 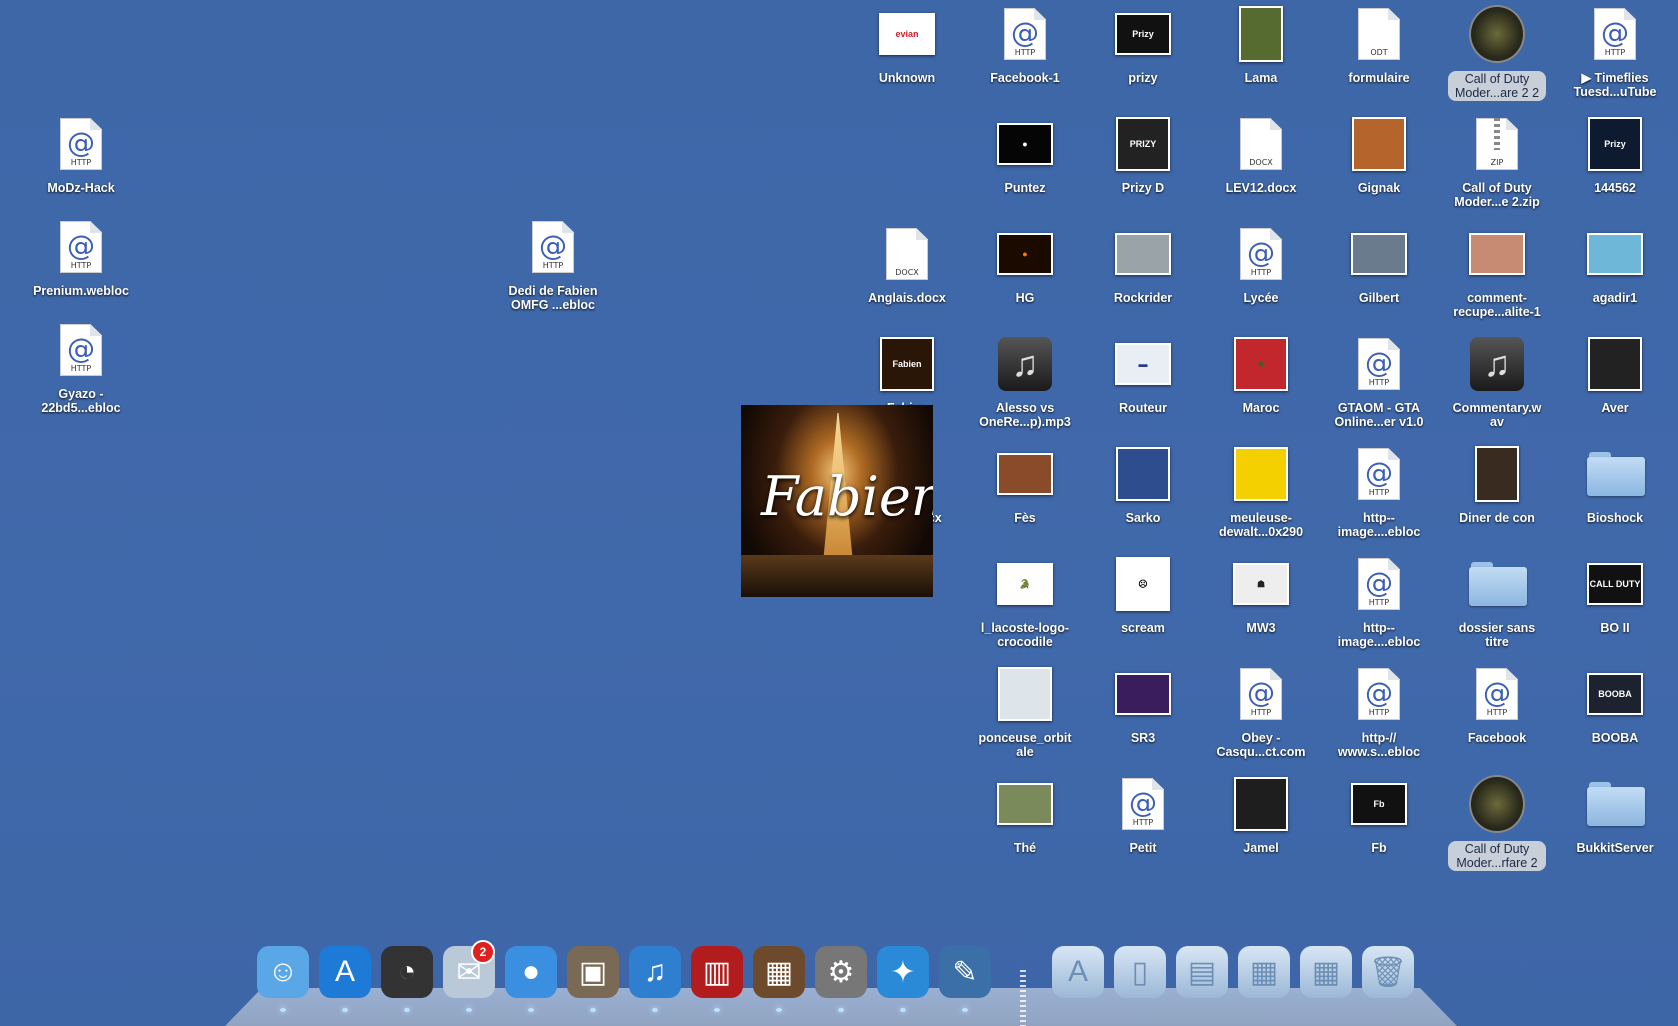 I want to click on desktop-item-sarko: Sarko, so click(x=1143, y=490).